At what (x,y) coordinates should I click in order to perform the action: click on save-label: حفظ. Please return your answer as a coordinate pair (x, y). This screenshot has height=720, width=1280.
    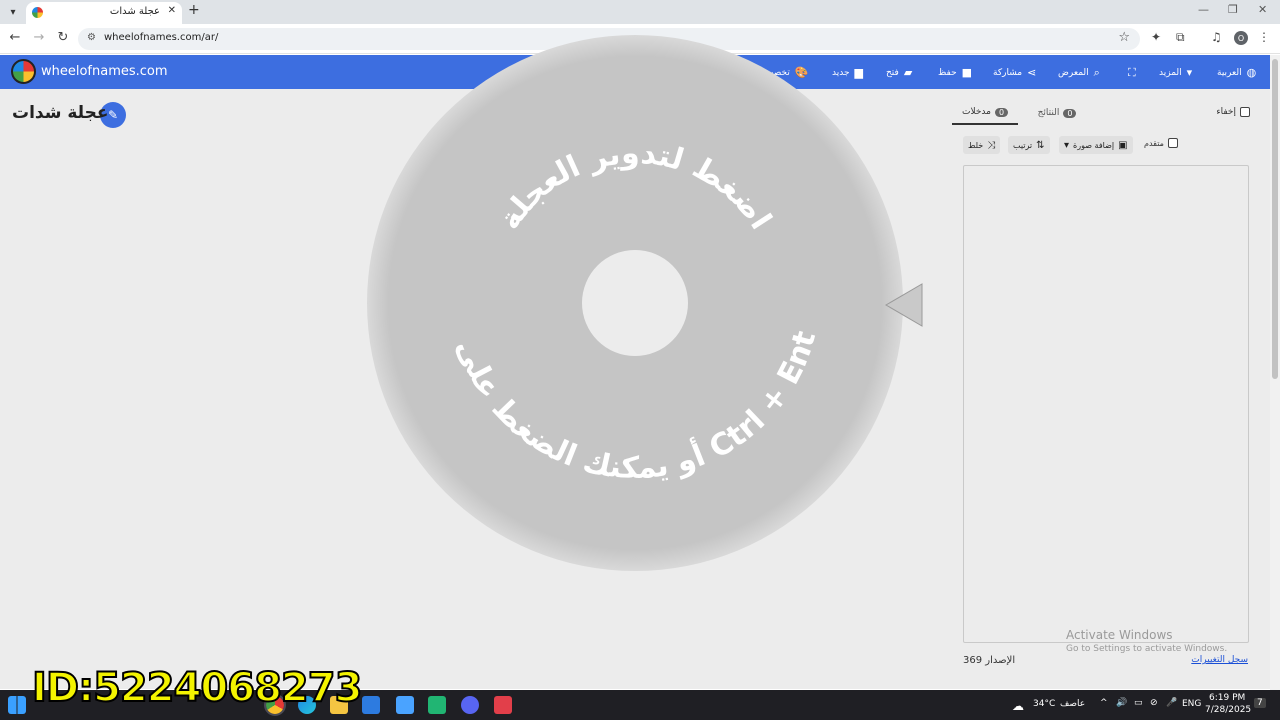
    Looking at the image, I should click on (947, 72).